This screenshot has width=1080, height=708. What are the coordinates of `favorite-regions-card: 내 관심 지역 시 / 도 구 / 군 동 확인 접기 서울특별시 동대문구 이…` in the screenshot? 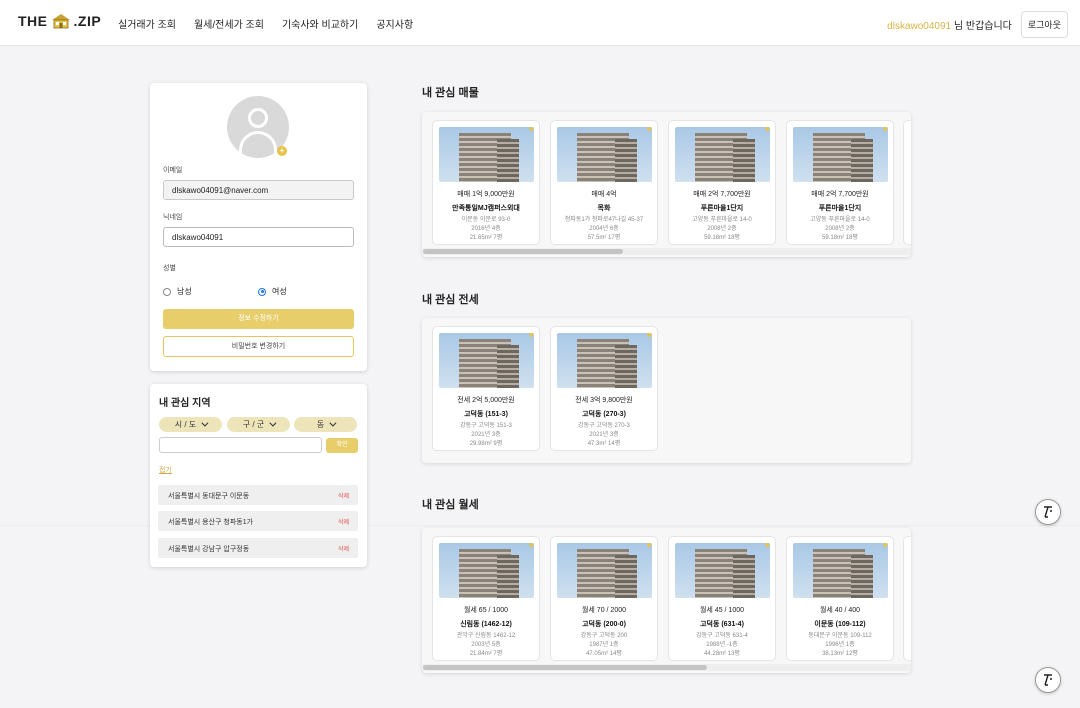 It's located at (258, 475).